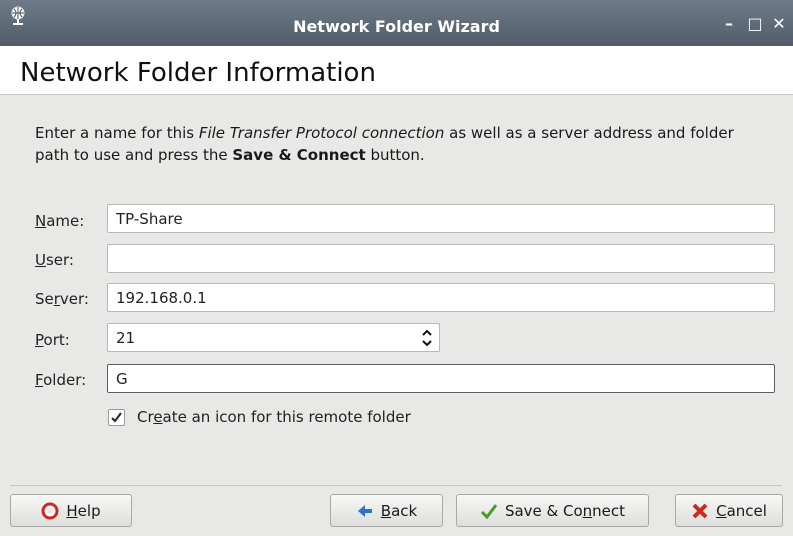 The width and height of the screenshot is (793, 536). What do you see at coordinates (74, 299) in the screenshot?
I see `server-label-rest: ver:` at bounding box center [74, 299].